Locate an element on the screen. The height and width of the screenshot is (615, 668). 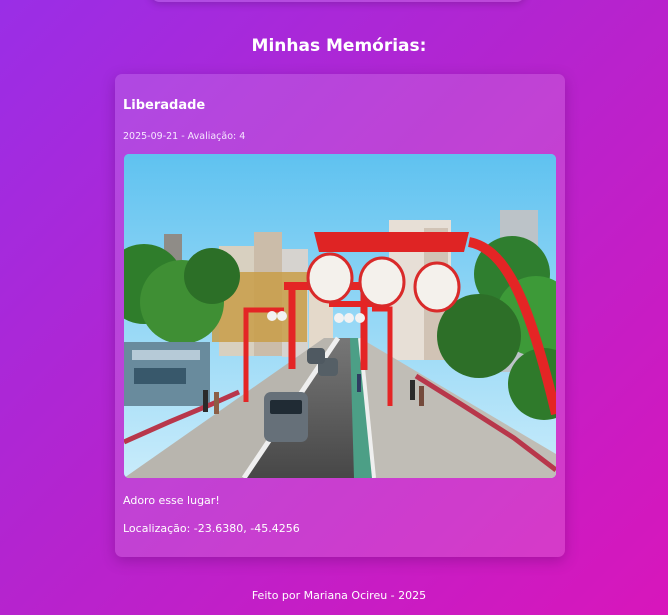
top-card-edge is located at coordinates (338, 1).